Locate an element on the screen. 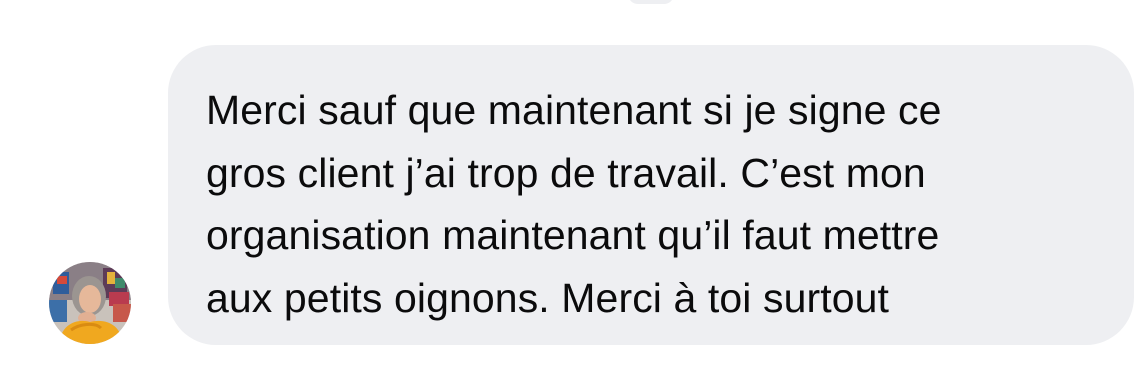 This screenshot has height=384, width=1141. sender-avatar is located at coordinates (90, 303).